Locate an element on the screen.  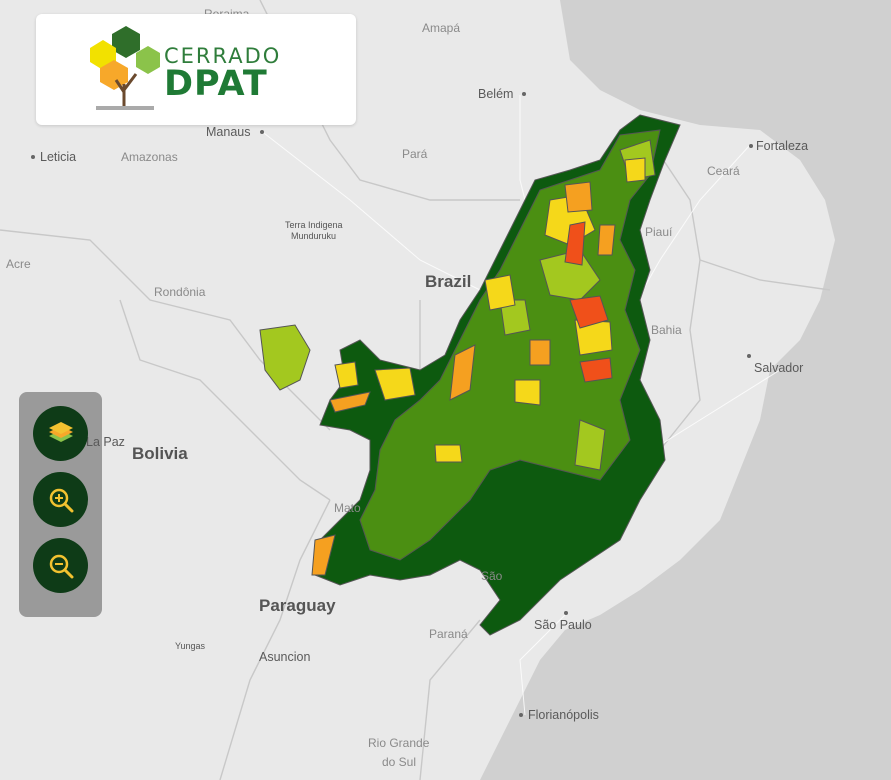
tree-logo-icon is located at coordinates (125, 68).